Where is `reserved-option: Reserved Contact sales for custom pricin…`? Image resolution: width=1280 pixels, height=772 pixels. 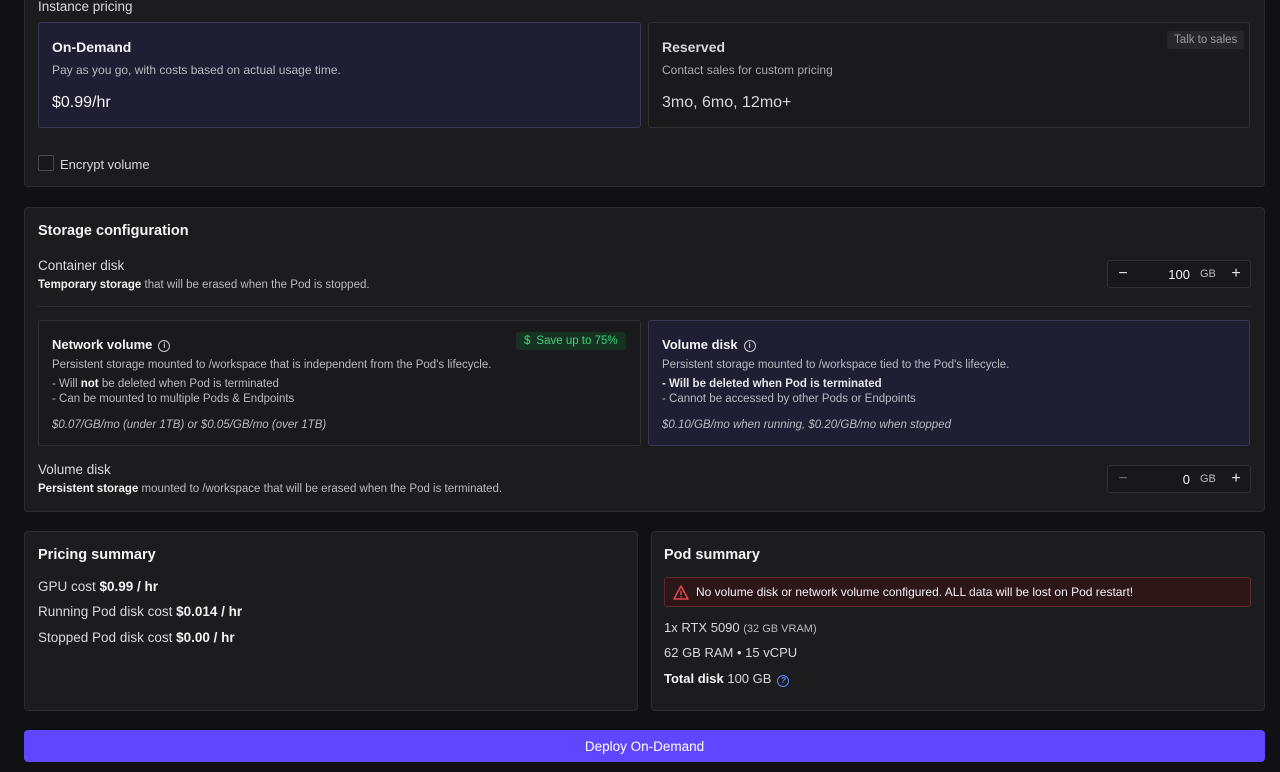
reserved-option: Reserved Contact sales for custom pricin… is located at coordinates (949, 75).